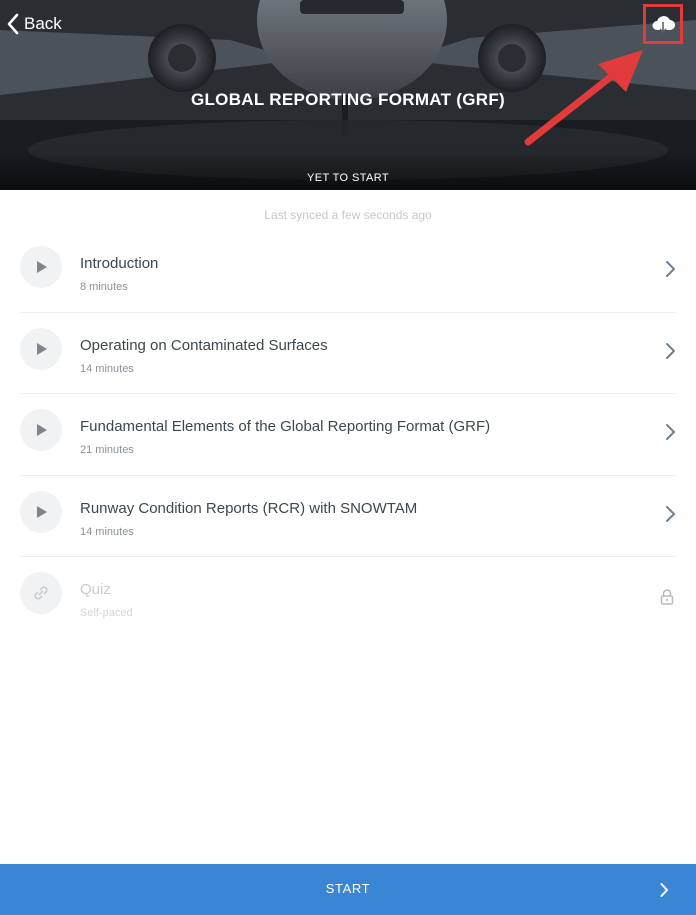 The height and width of the screenshot is (915, 696). I want to click on lesson-title: Introduction, so click(119, 263).